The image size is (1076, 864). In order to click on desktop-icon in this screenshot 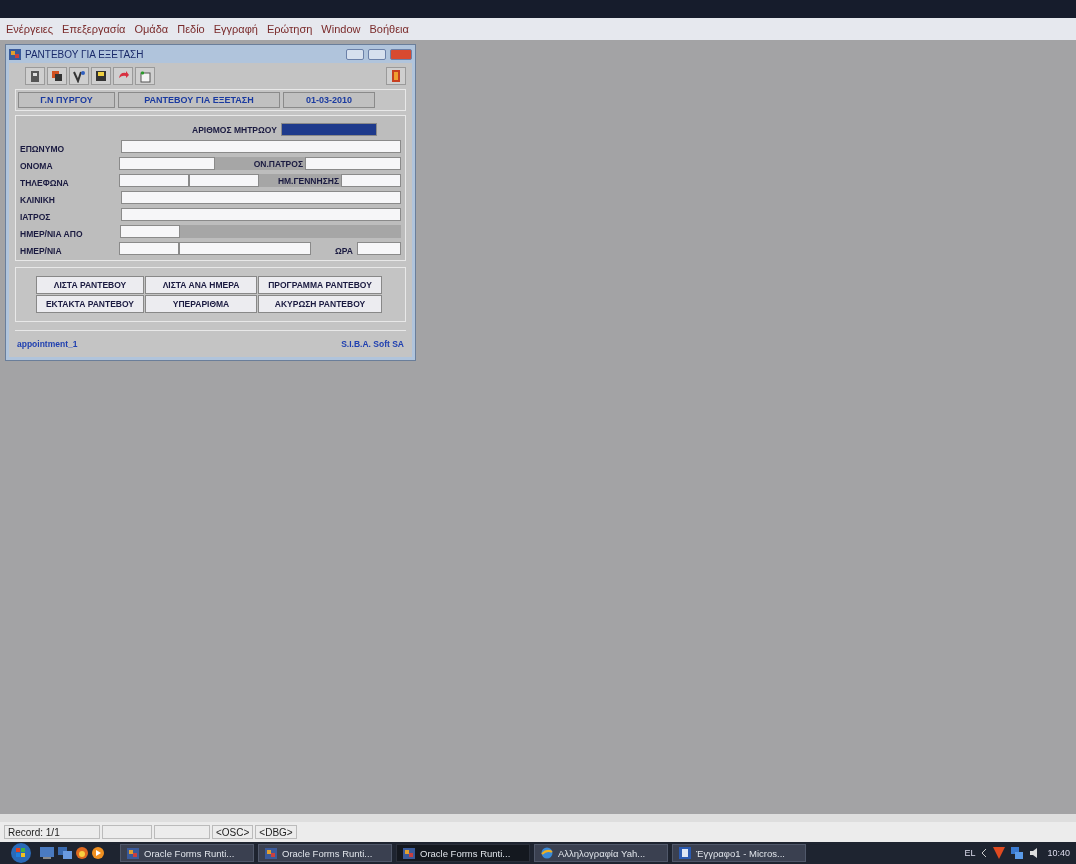, I will do `click(47, 853)`.